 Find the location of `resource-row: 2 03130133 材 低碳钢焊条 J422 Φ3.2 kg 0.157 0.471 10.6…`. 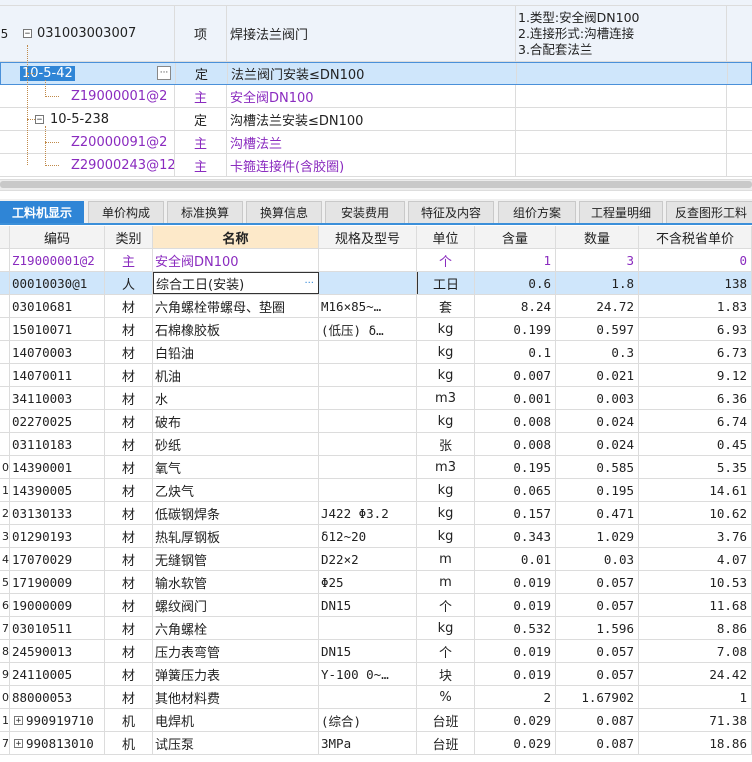

resource-row: 2 03130133 材 低碳钢焊条 J422 Φ3.2 kg 0.157 0.471 10.6… is located at coordinates (376, 513).